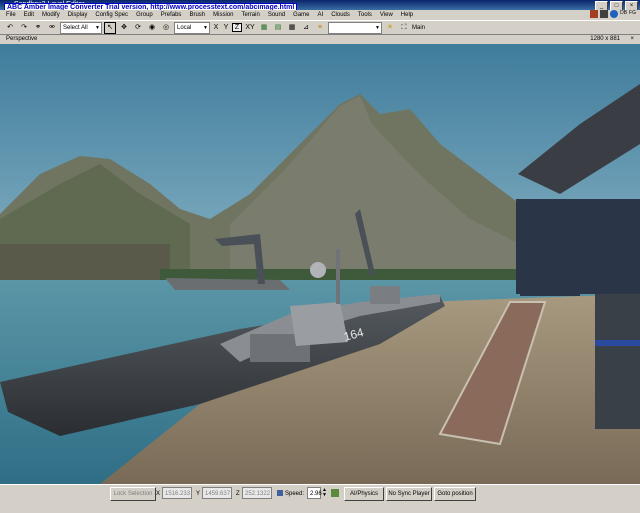 This screenshot has width=640, height=513. Describe the element at coordinates (51, 15) in the screenshot. I see `menu-modify: Modify` at that location.